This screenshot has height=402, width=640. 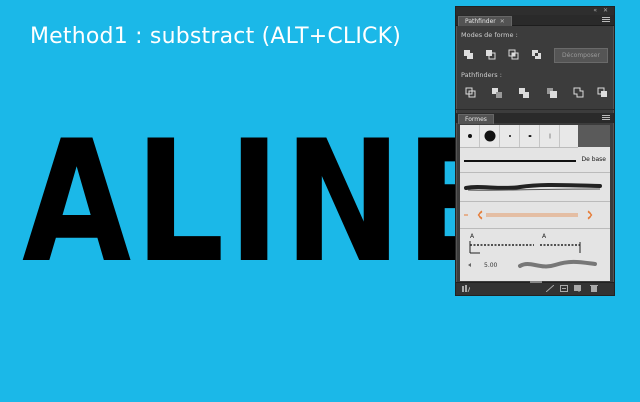 What do you see at coordinates (564, 288) in the screenshot?
I see `options-icon` at bounding box center [564, 288].